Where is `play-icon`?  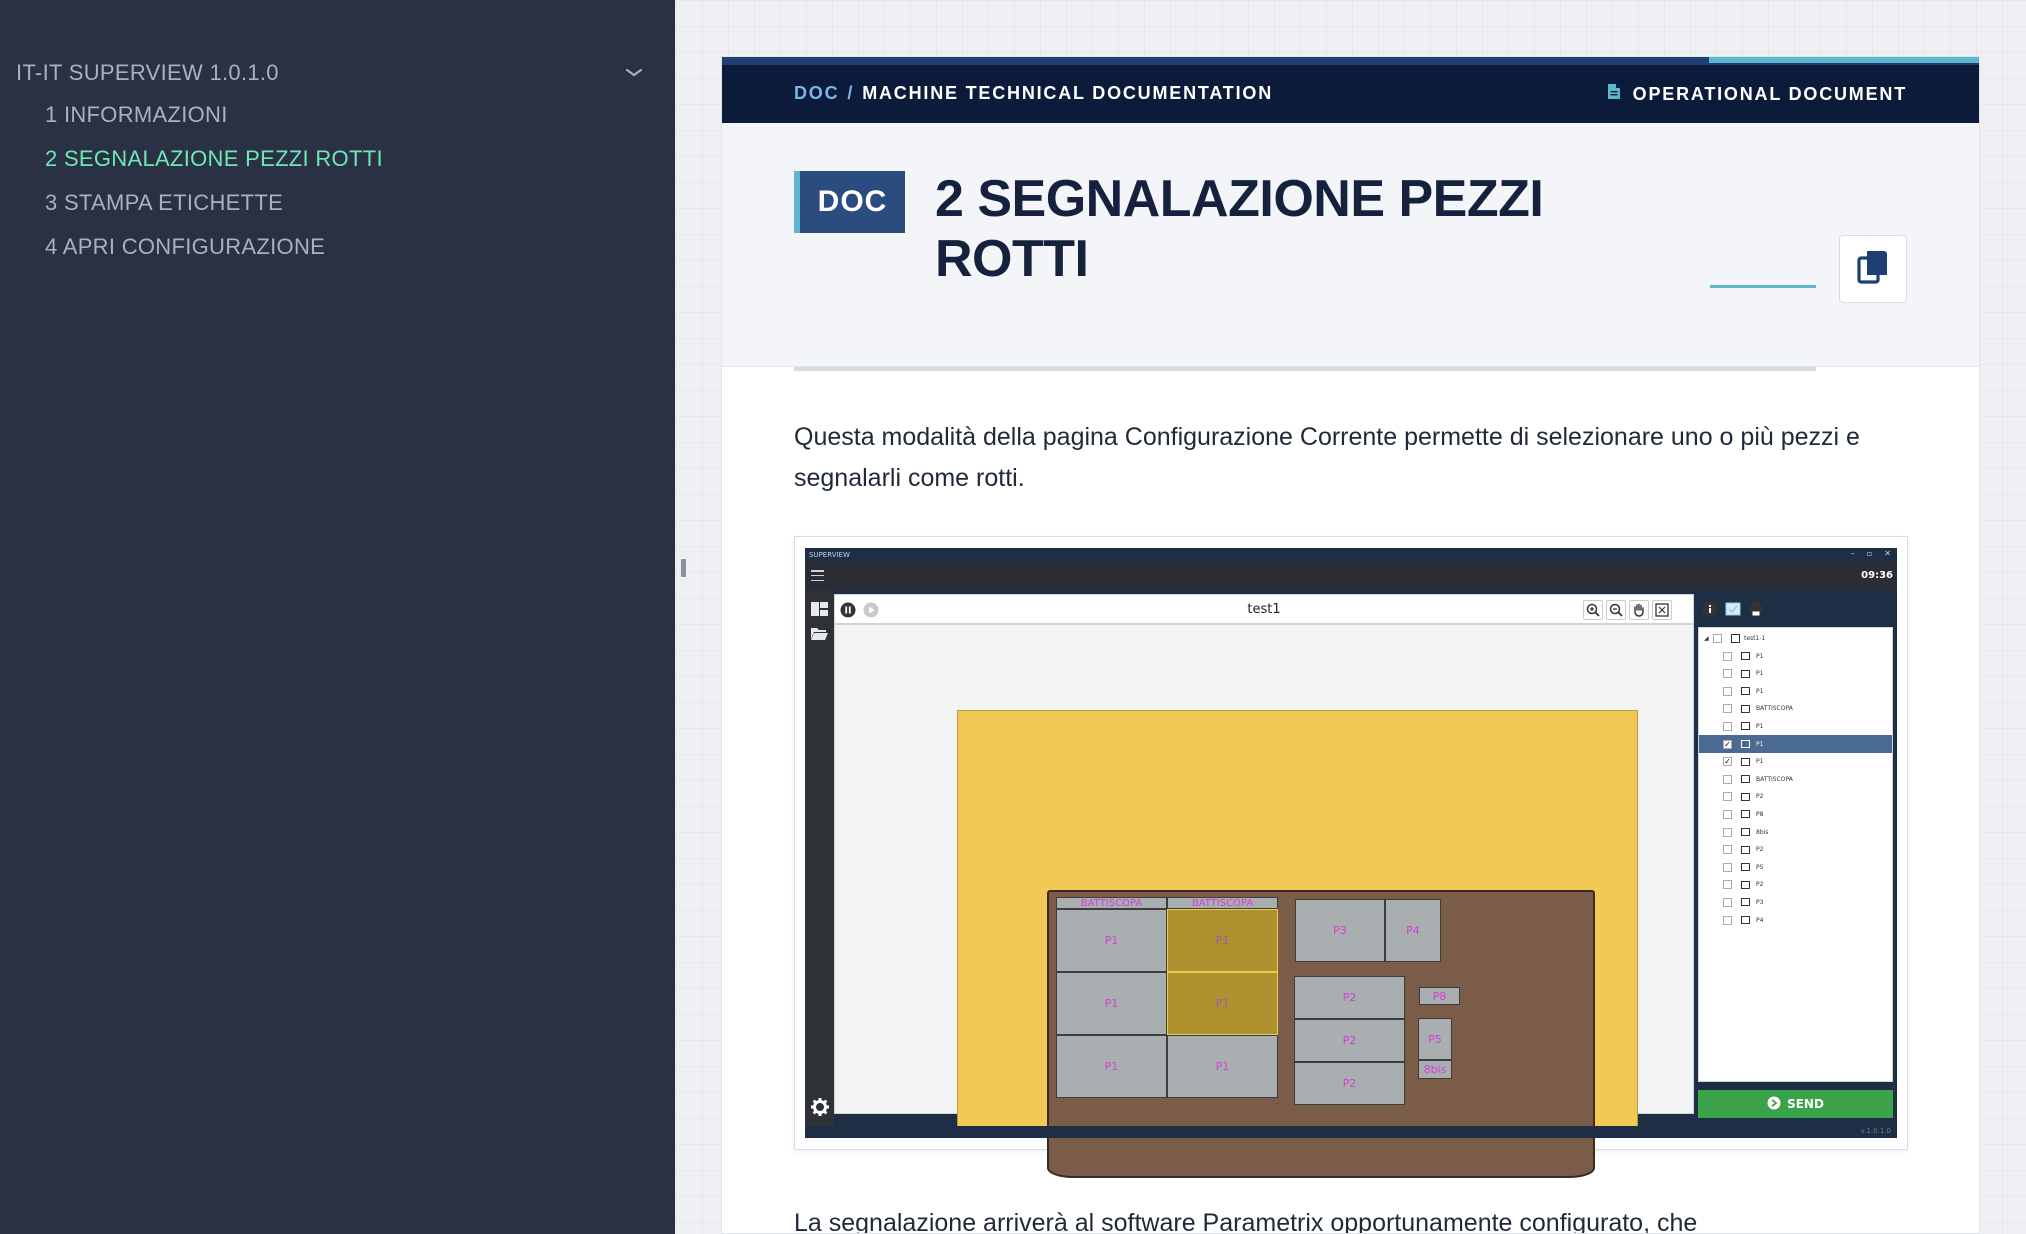 play-icon is located at coordinates (871, 610).